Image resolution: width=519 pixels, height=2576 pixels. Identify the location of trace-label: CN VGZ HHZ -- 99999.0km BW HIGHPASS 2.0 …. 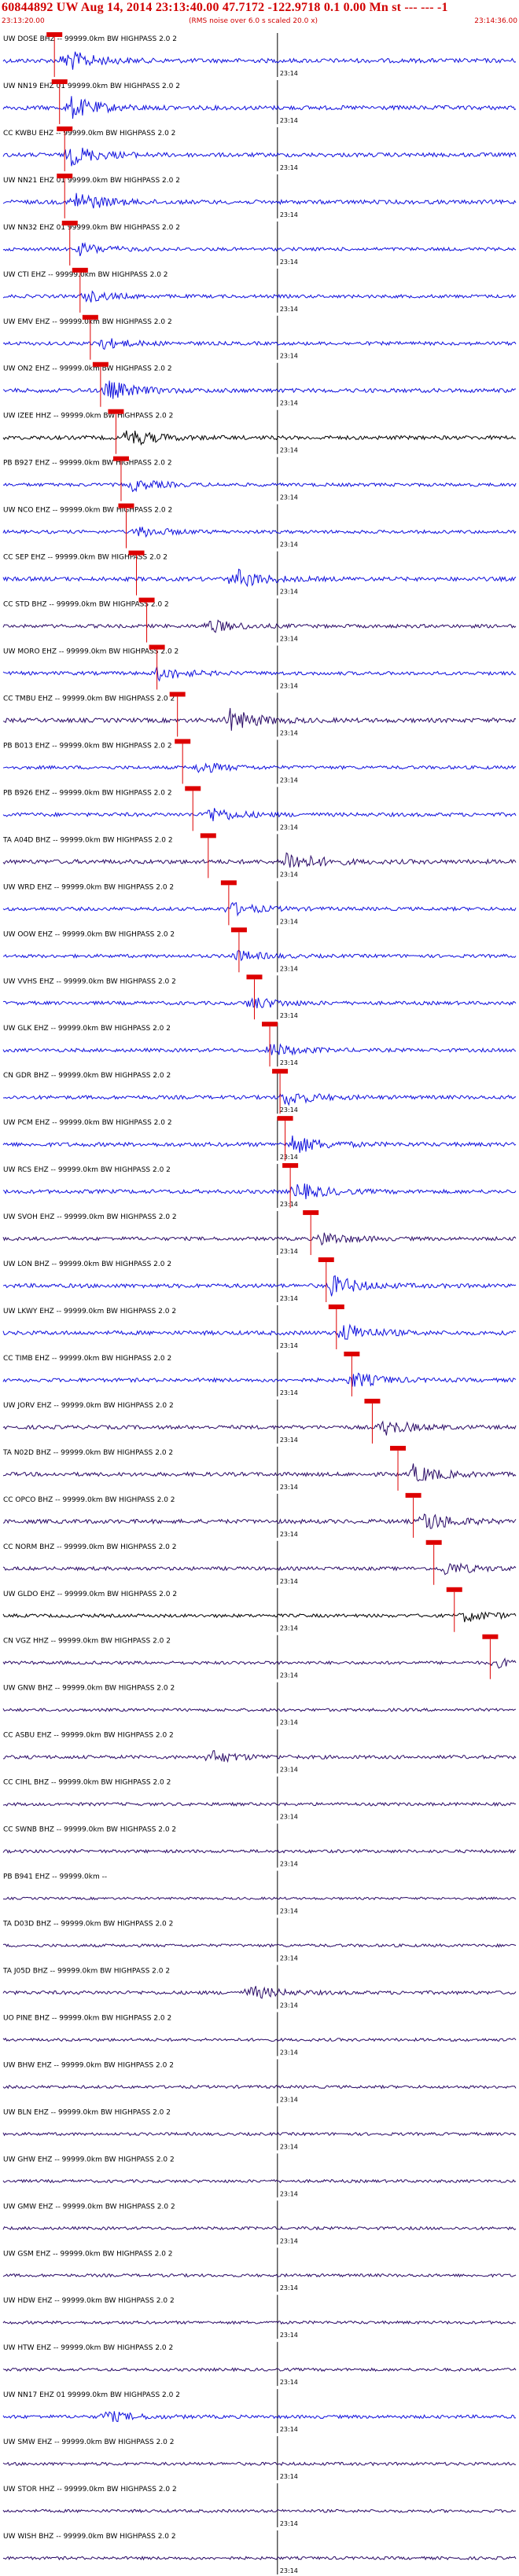
(87, 1642).